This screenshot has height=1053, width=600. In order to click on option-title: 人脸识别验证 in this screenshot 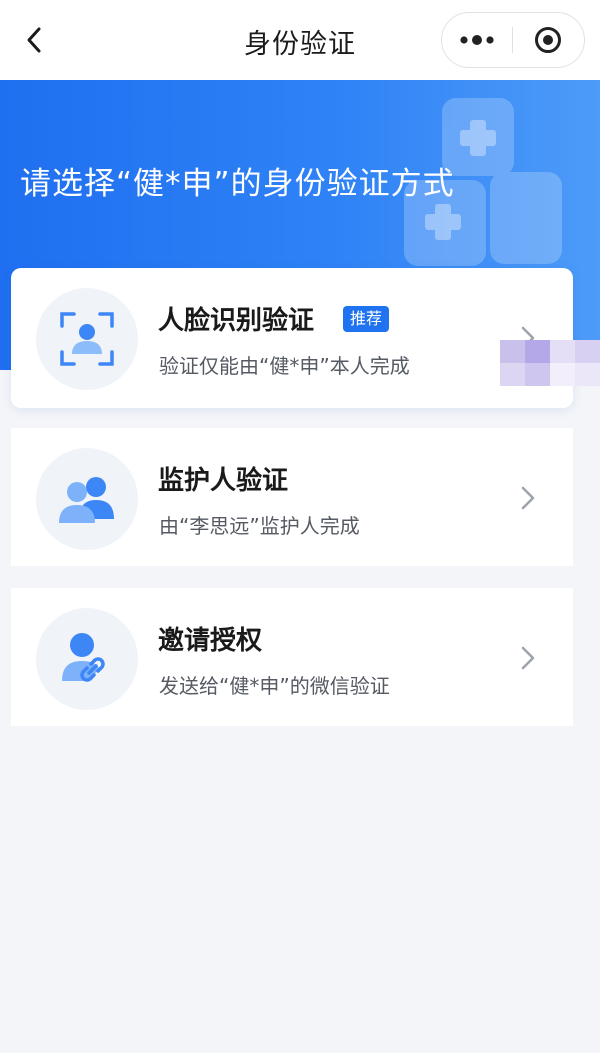, I will do `click(236, 321)`.